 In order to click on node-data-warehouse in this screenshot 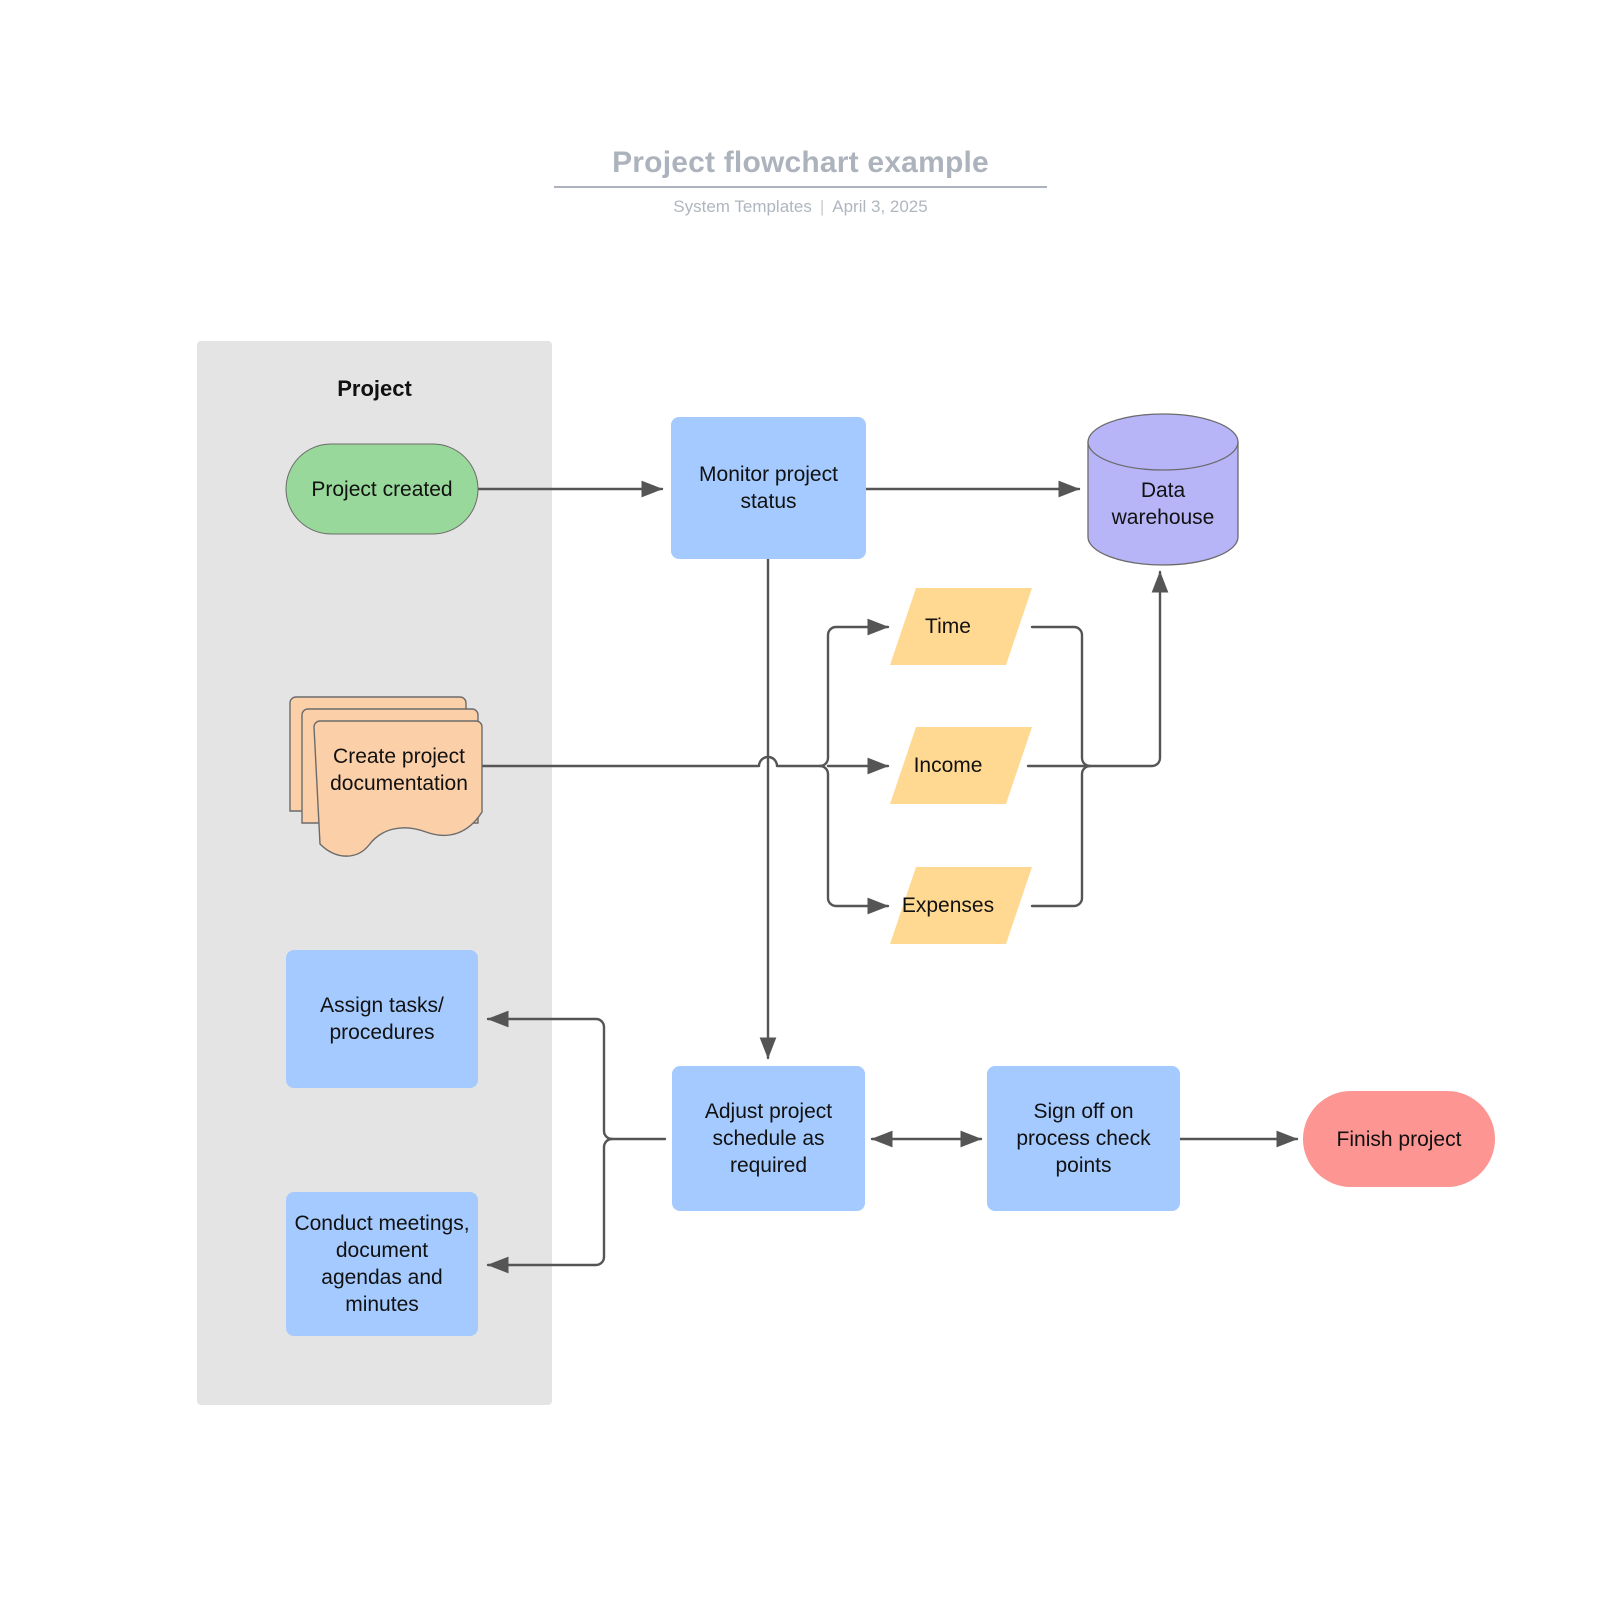, I will do `click(1163, 489)`.